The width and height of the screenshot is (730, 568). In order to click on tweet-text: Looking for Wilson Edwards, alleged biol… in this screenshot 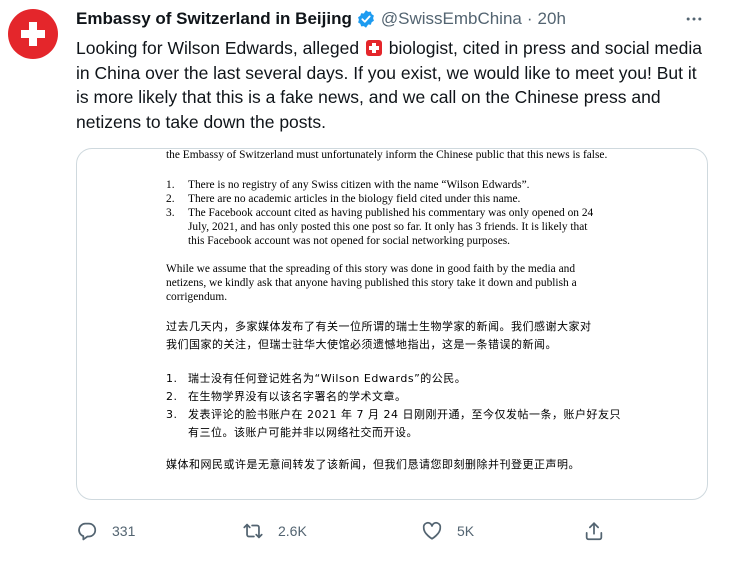, I will do `click(391, 85)`.